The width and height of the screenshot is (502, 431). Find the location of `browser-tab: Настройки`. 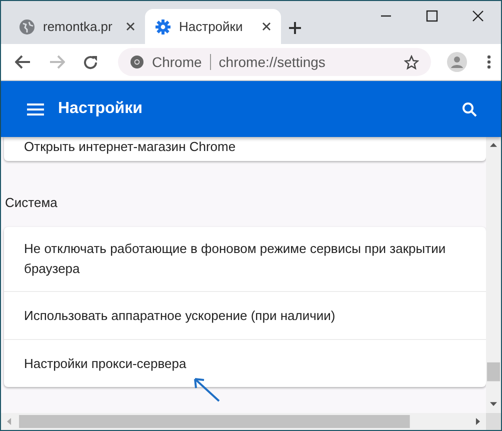

browser-tab: Настройки is located at coordinates (213, 26).